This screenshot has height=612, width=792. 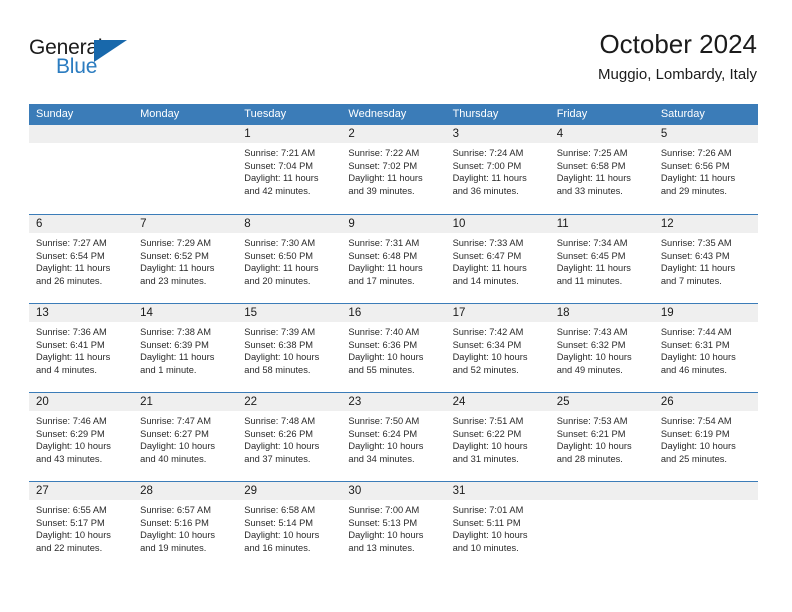 What do you see at coordinates (279, 344) in the screenshot?
I see `sunset-text: Sunset: 6:38 PM` at bounding box center [279, 344].